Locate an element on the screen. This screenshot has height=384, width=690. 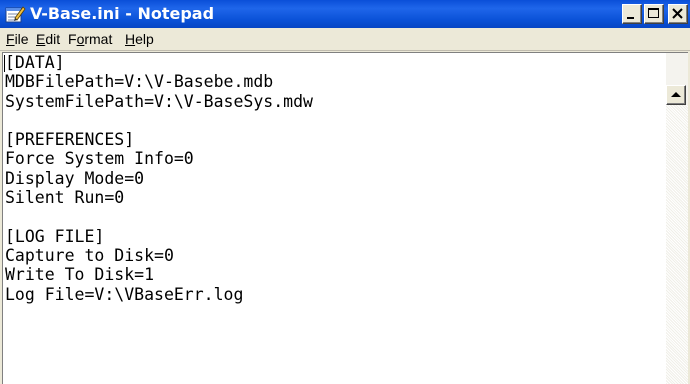
notepad-icon is located at coordinates (15, 14).